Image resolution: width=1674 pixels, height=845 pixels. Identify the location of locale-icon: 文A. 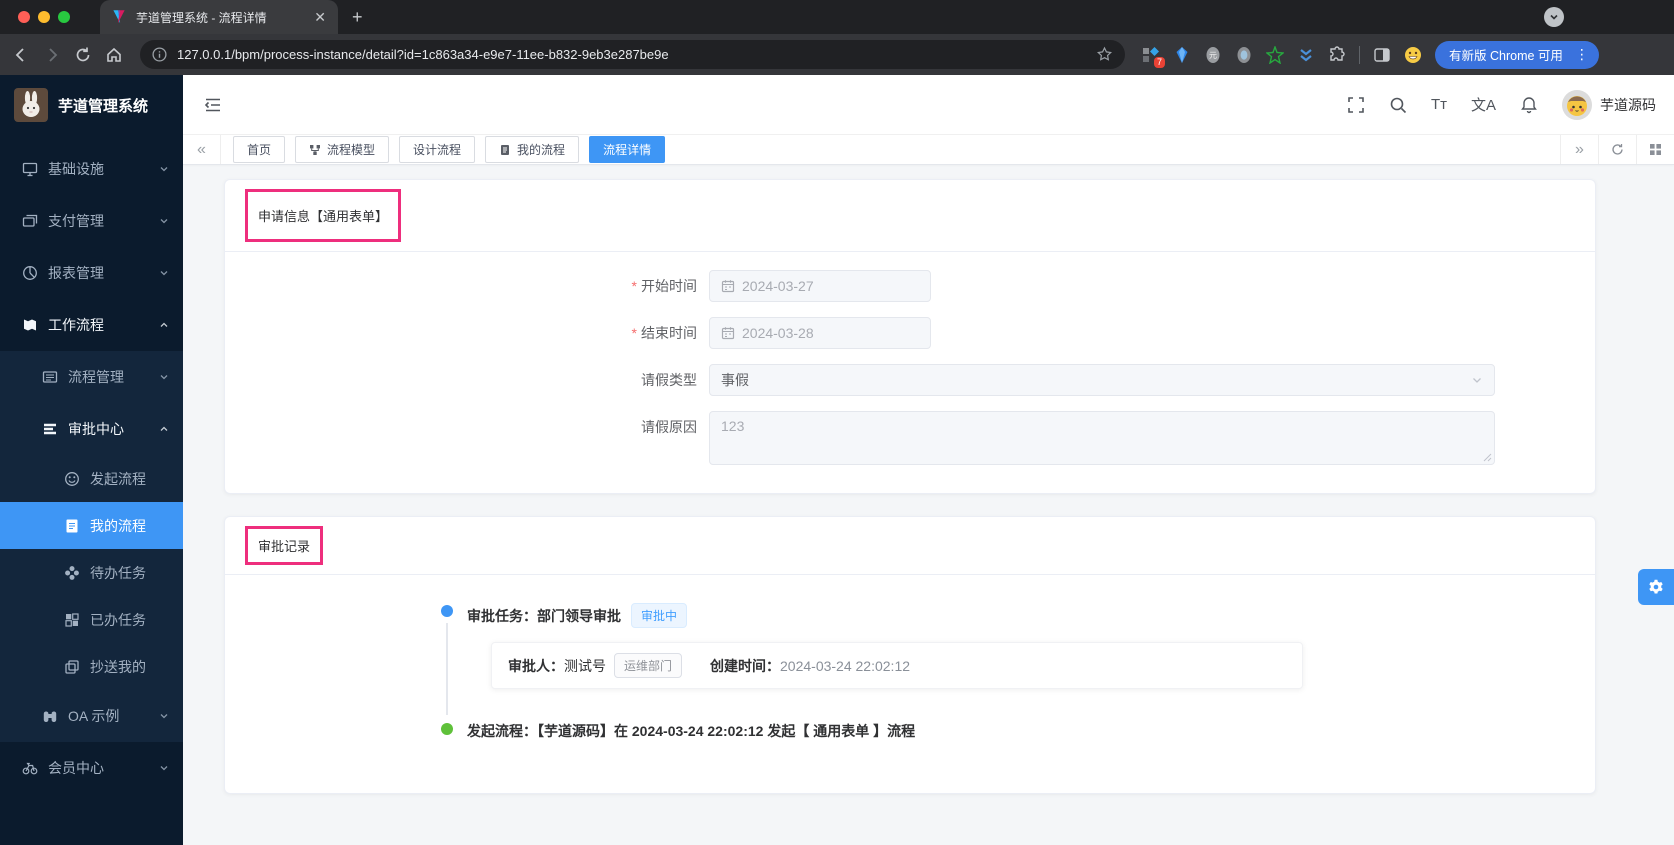
(1483, 104).